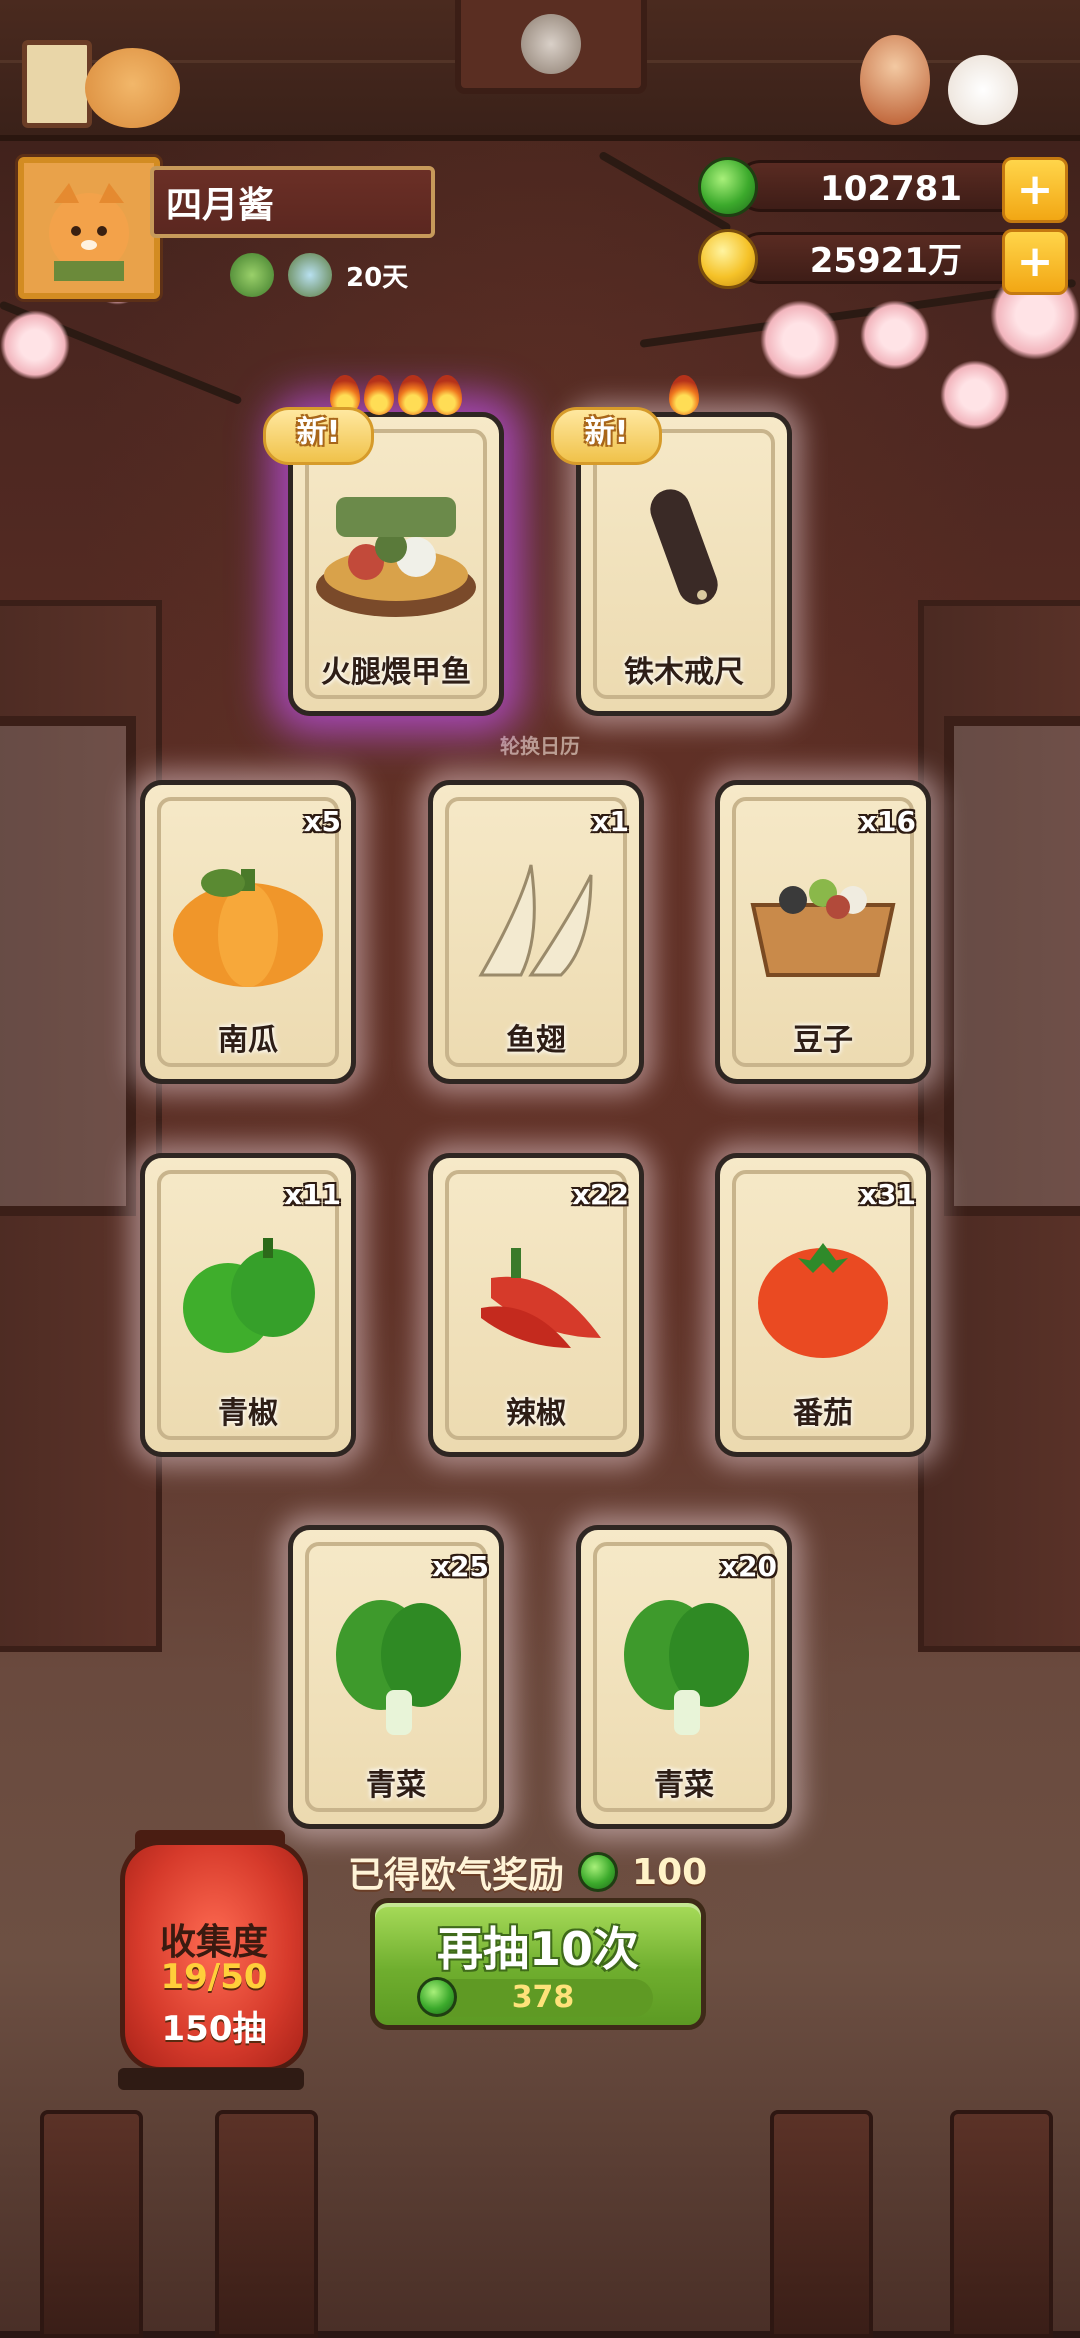 This screenshot has width=1080, height=2338. What do you see at coordinates (536, 1040) in the screenshot?
I see `card-name: 鱼翅` at bounding box center [536, 1040].